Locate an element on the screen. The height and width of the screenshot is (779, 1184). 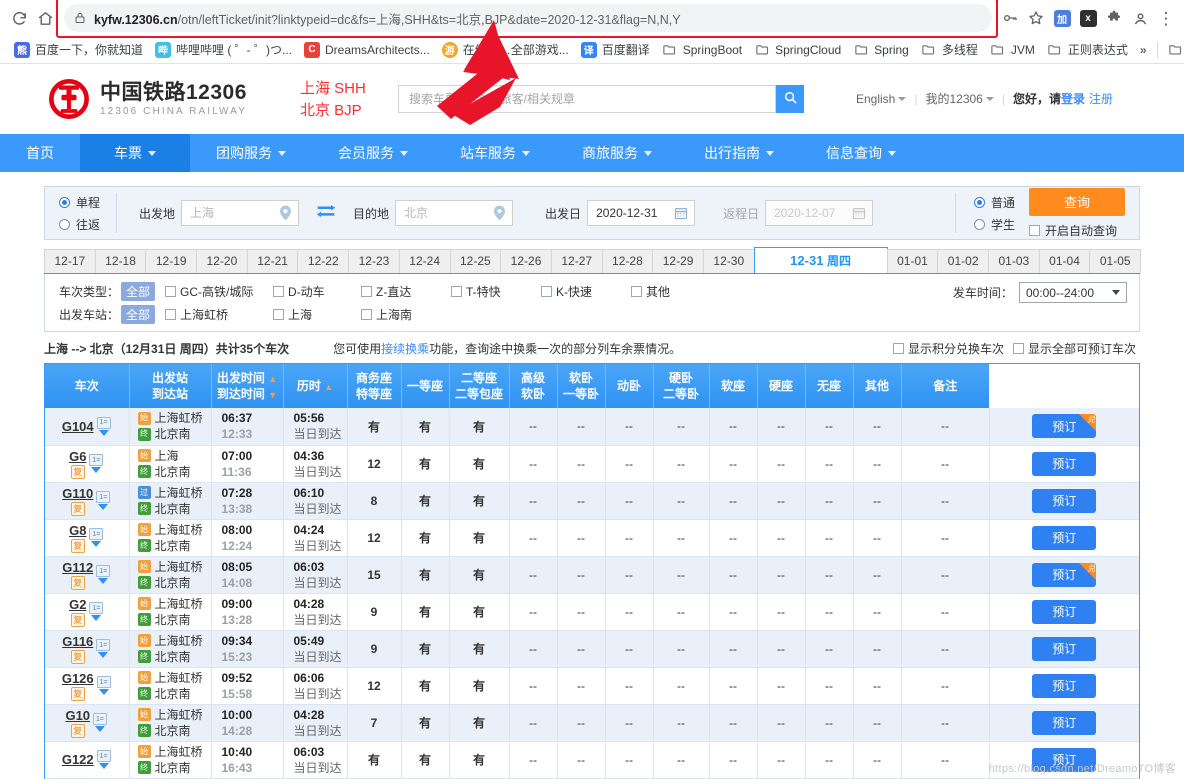
query-button: 查询 is located at coordinates (1077, 202).